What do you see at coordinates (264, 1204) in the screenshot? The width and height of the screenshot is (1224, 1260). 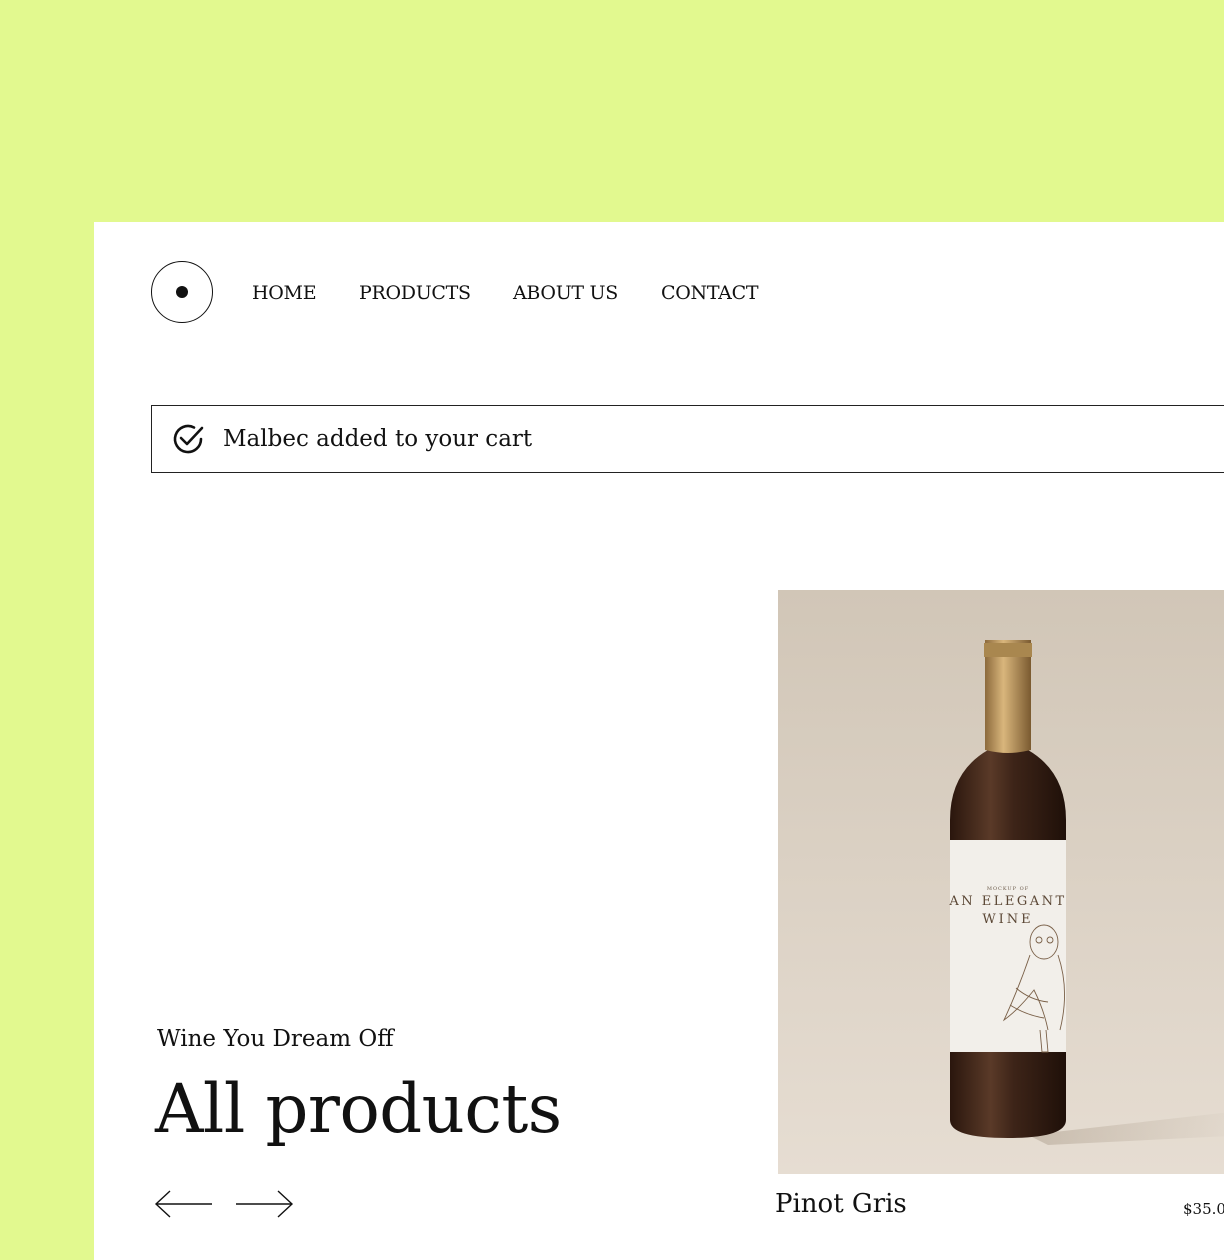 I see `arrow-right-icon` at bounding box center [264, 1204].